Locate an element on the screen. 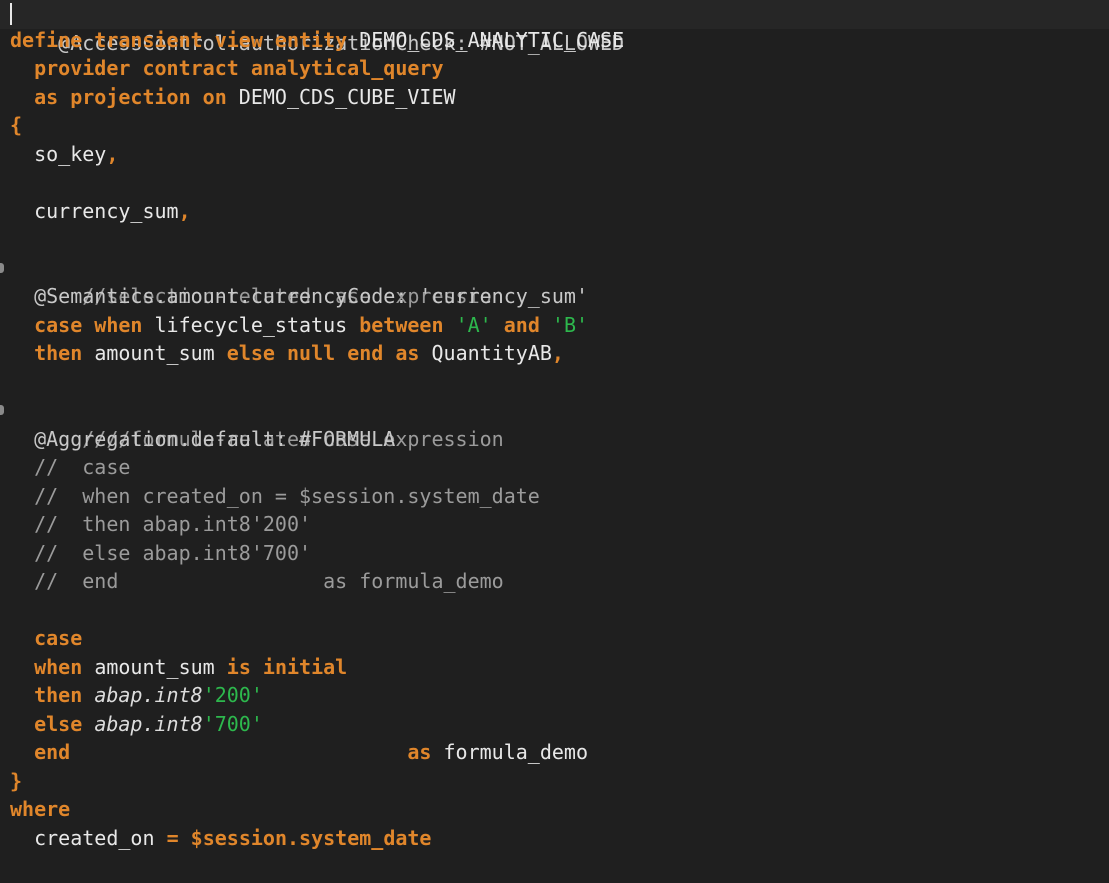 Image resolution: width=1109 pixels, height=883 pixels. code-line-23: case is located at coordinates (554, 638).